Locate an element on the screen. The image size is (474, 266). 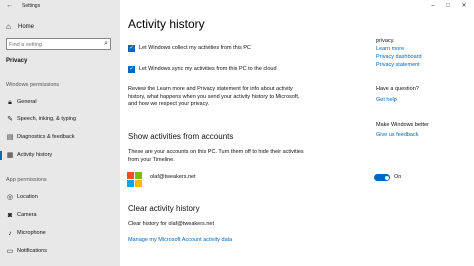
sidebar-item-location: ◎ Location is located at coordinates (60, 197).